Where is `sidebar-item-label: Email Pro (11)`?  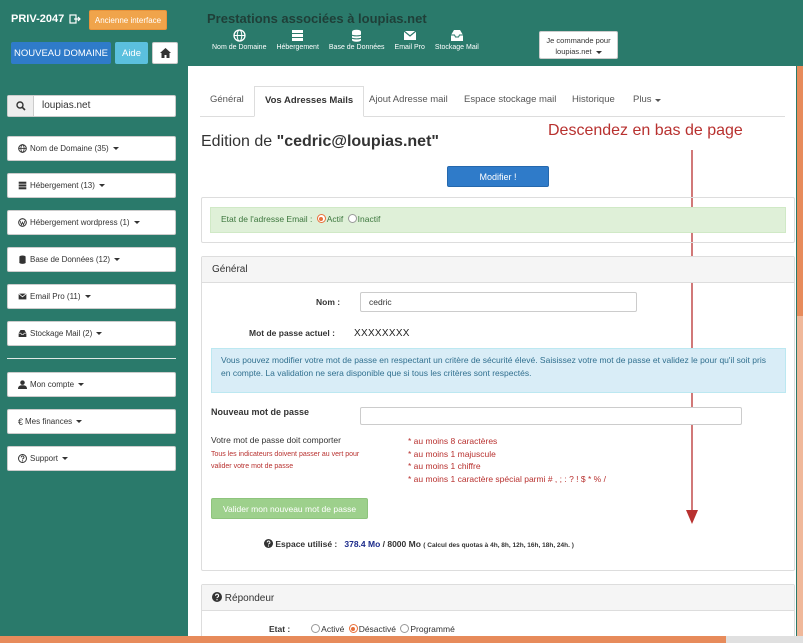
sidebar-item-label: Email Pro (11) is located at coordinates (55, 296).